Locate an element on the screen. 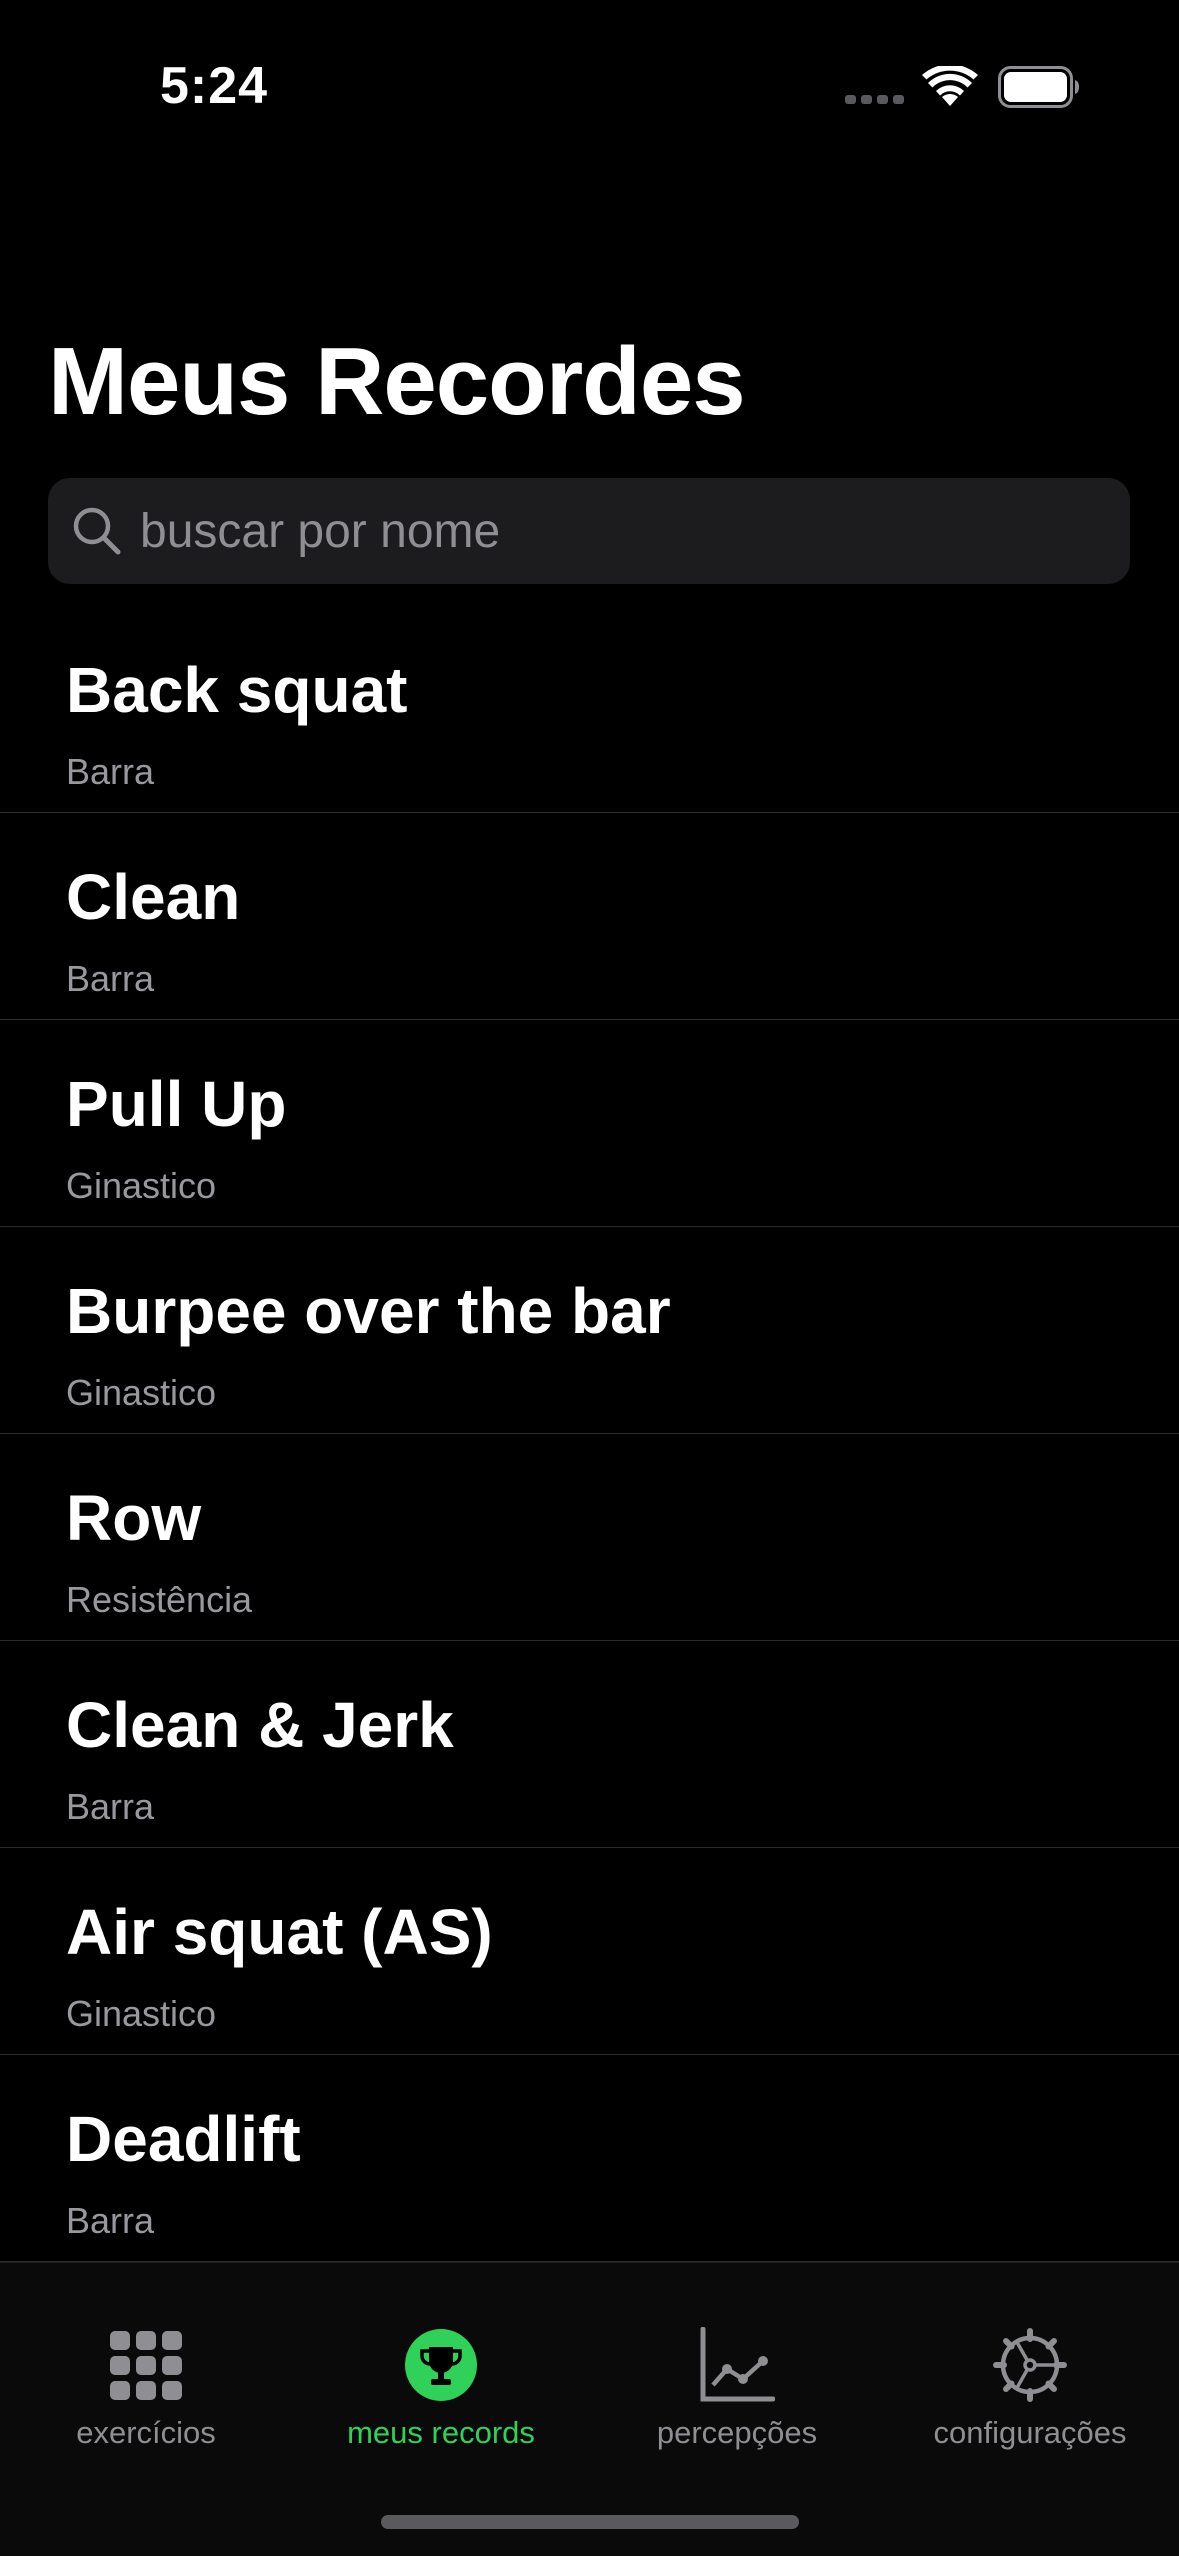 This screenshot has width=1179, height=2556. exercise-name: Back squat is located at coordinates (237, 690).